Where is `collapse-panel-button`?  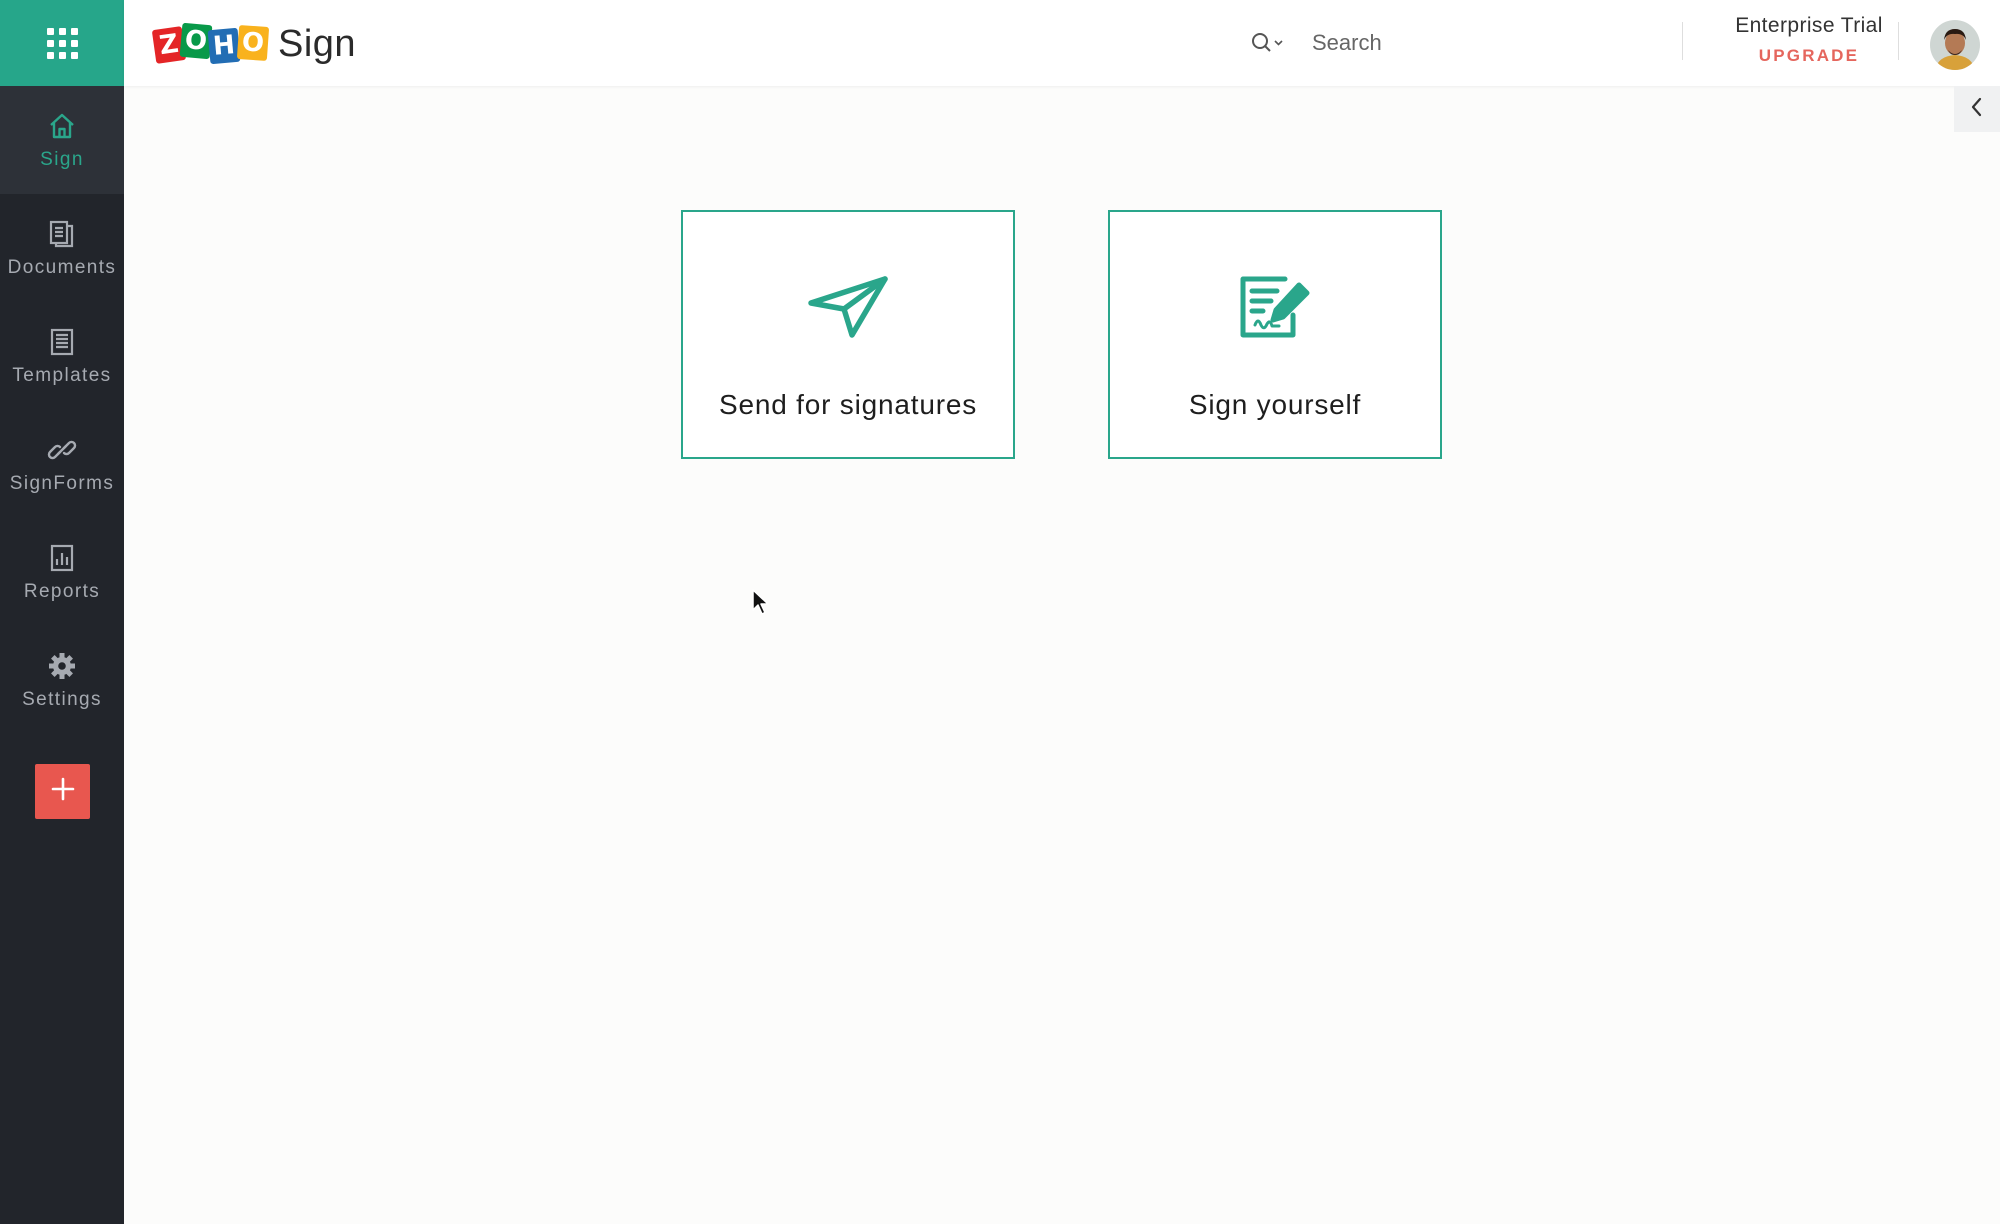 collapse-panel-button is located at coordinates (1977, 109).